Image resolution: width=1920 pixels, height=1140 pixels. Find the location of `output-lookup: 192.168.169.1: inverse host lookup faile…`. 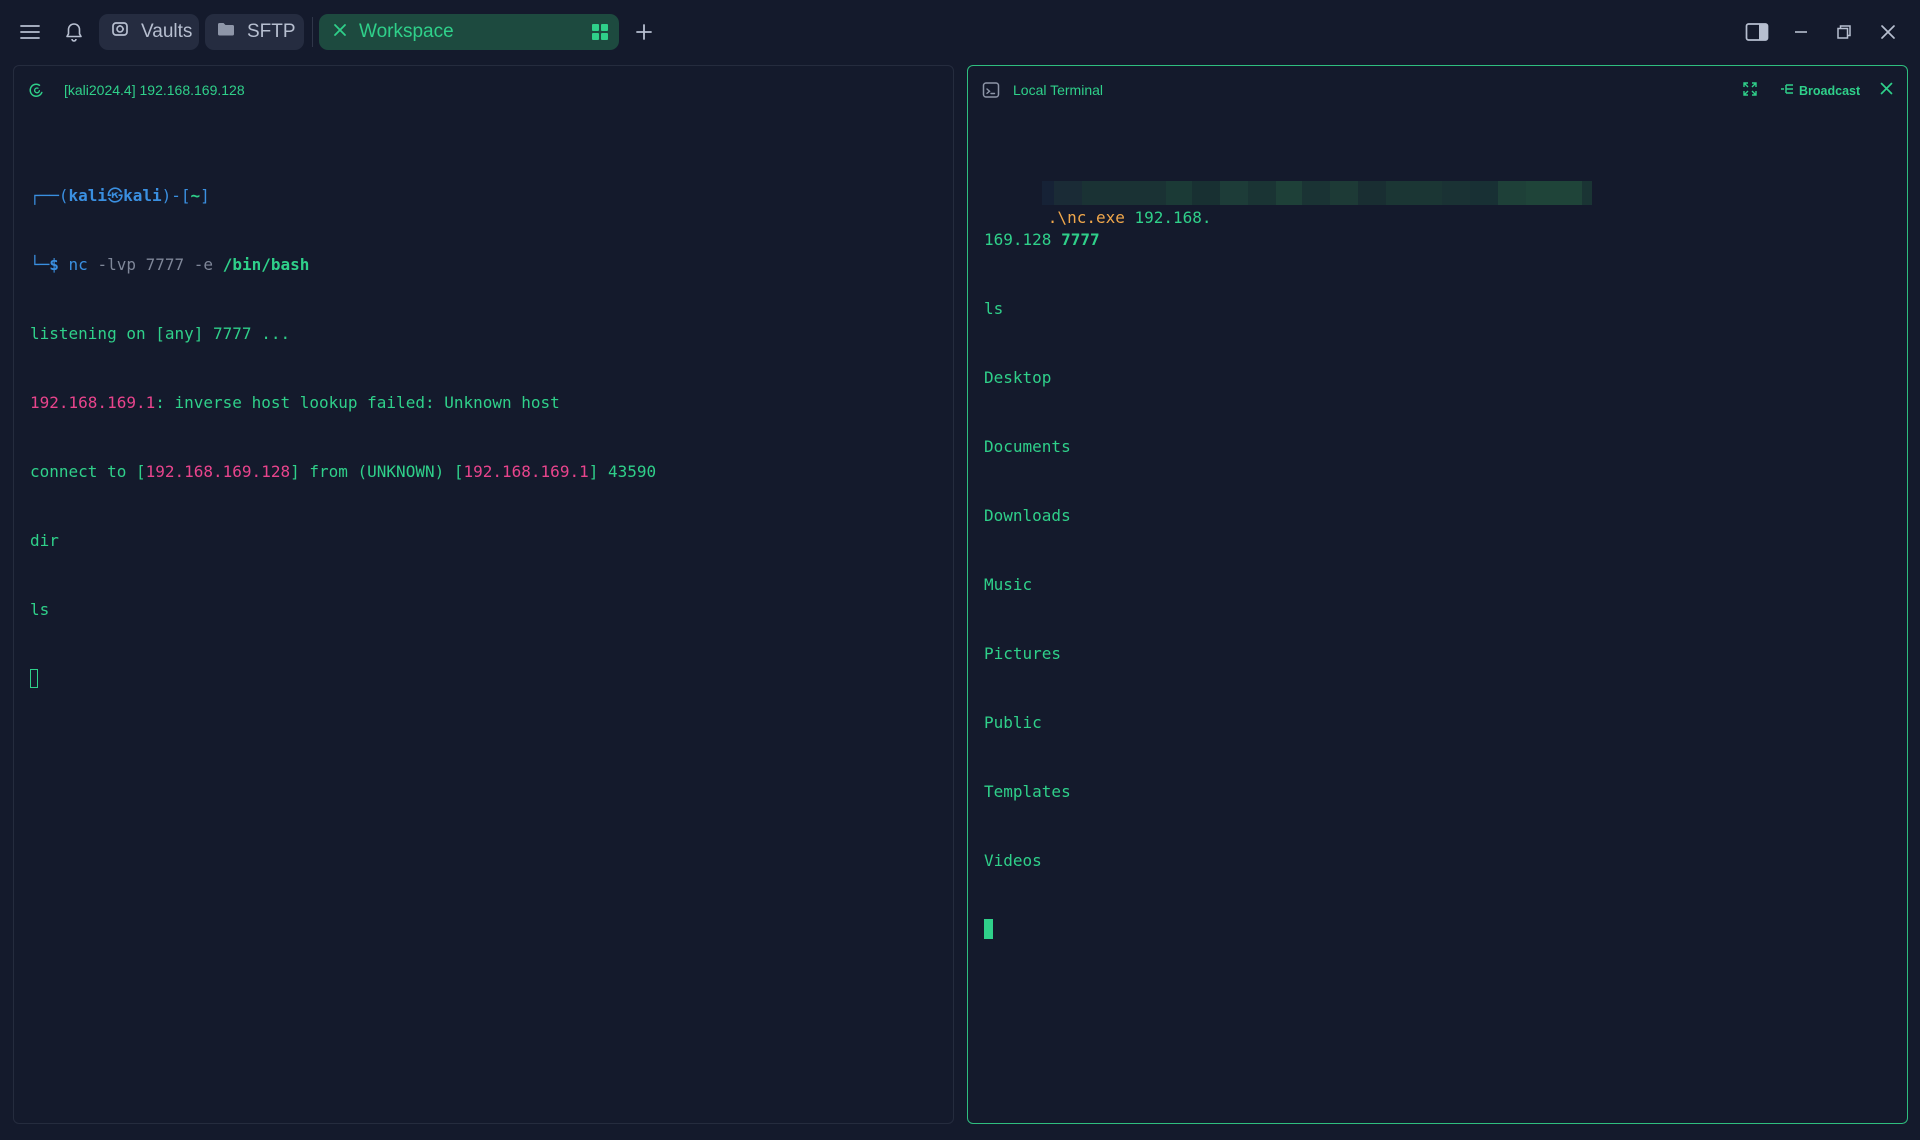

output-lookup: 192.168.169.1: inverse host lookup faile… is located at coordinates (484, 402).